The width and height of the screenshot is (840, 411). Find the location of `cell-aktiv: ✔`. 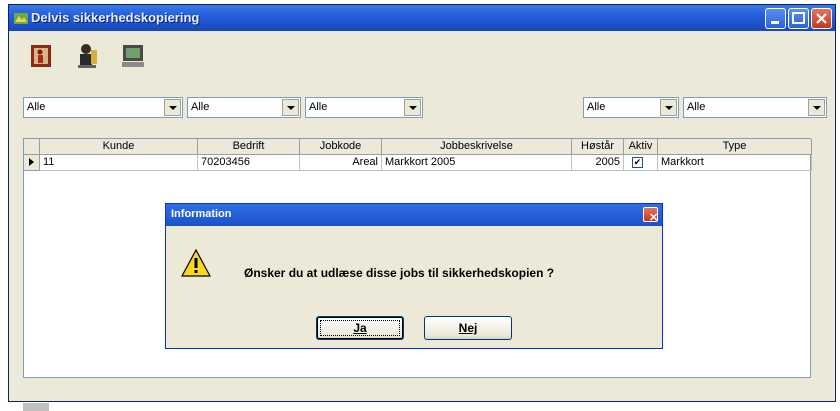

cell-aktiv: ✔ is located at coordinates (641, 163).